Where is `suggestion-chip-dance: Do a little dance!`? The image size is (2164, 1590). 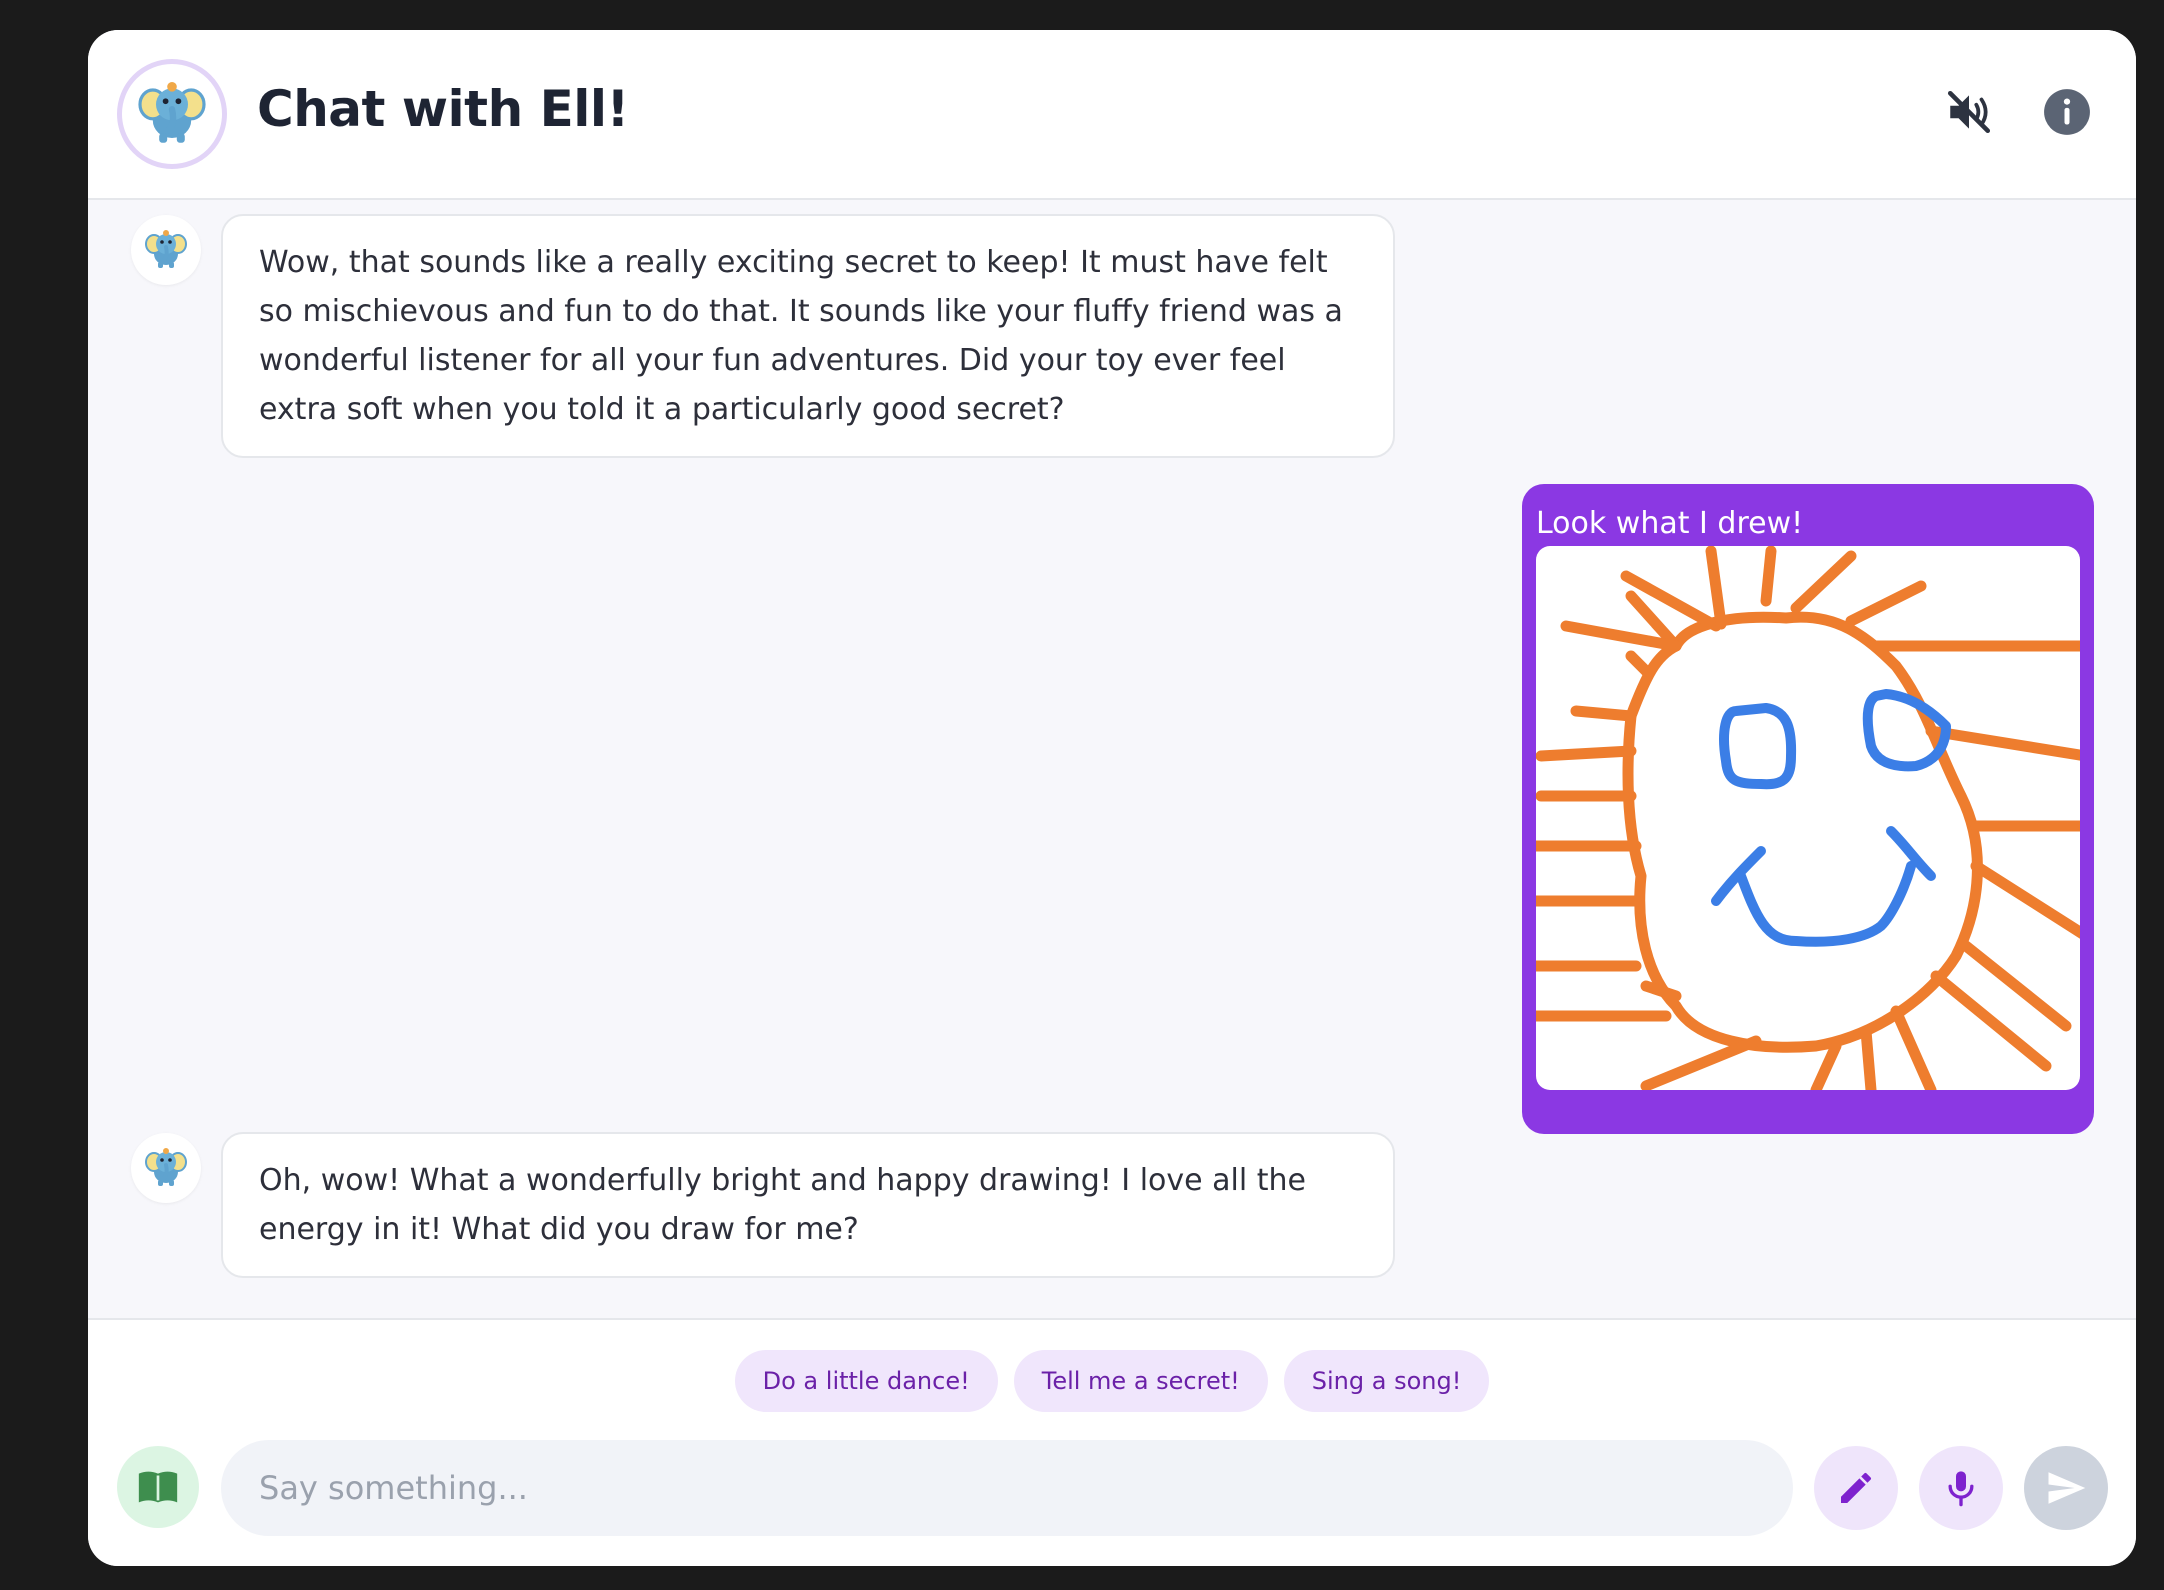
suggestion-chip-dance: Do a little dance! is located at coordinates (866, 1381).